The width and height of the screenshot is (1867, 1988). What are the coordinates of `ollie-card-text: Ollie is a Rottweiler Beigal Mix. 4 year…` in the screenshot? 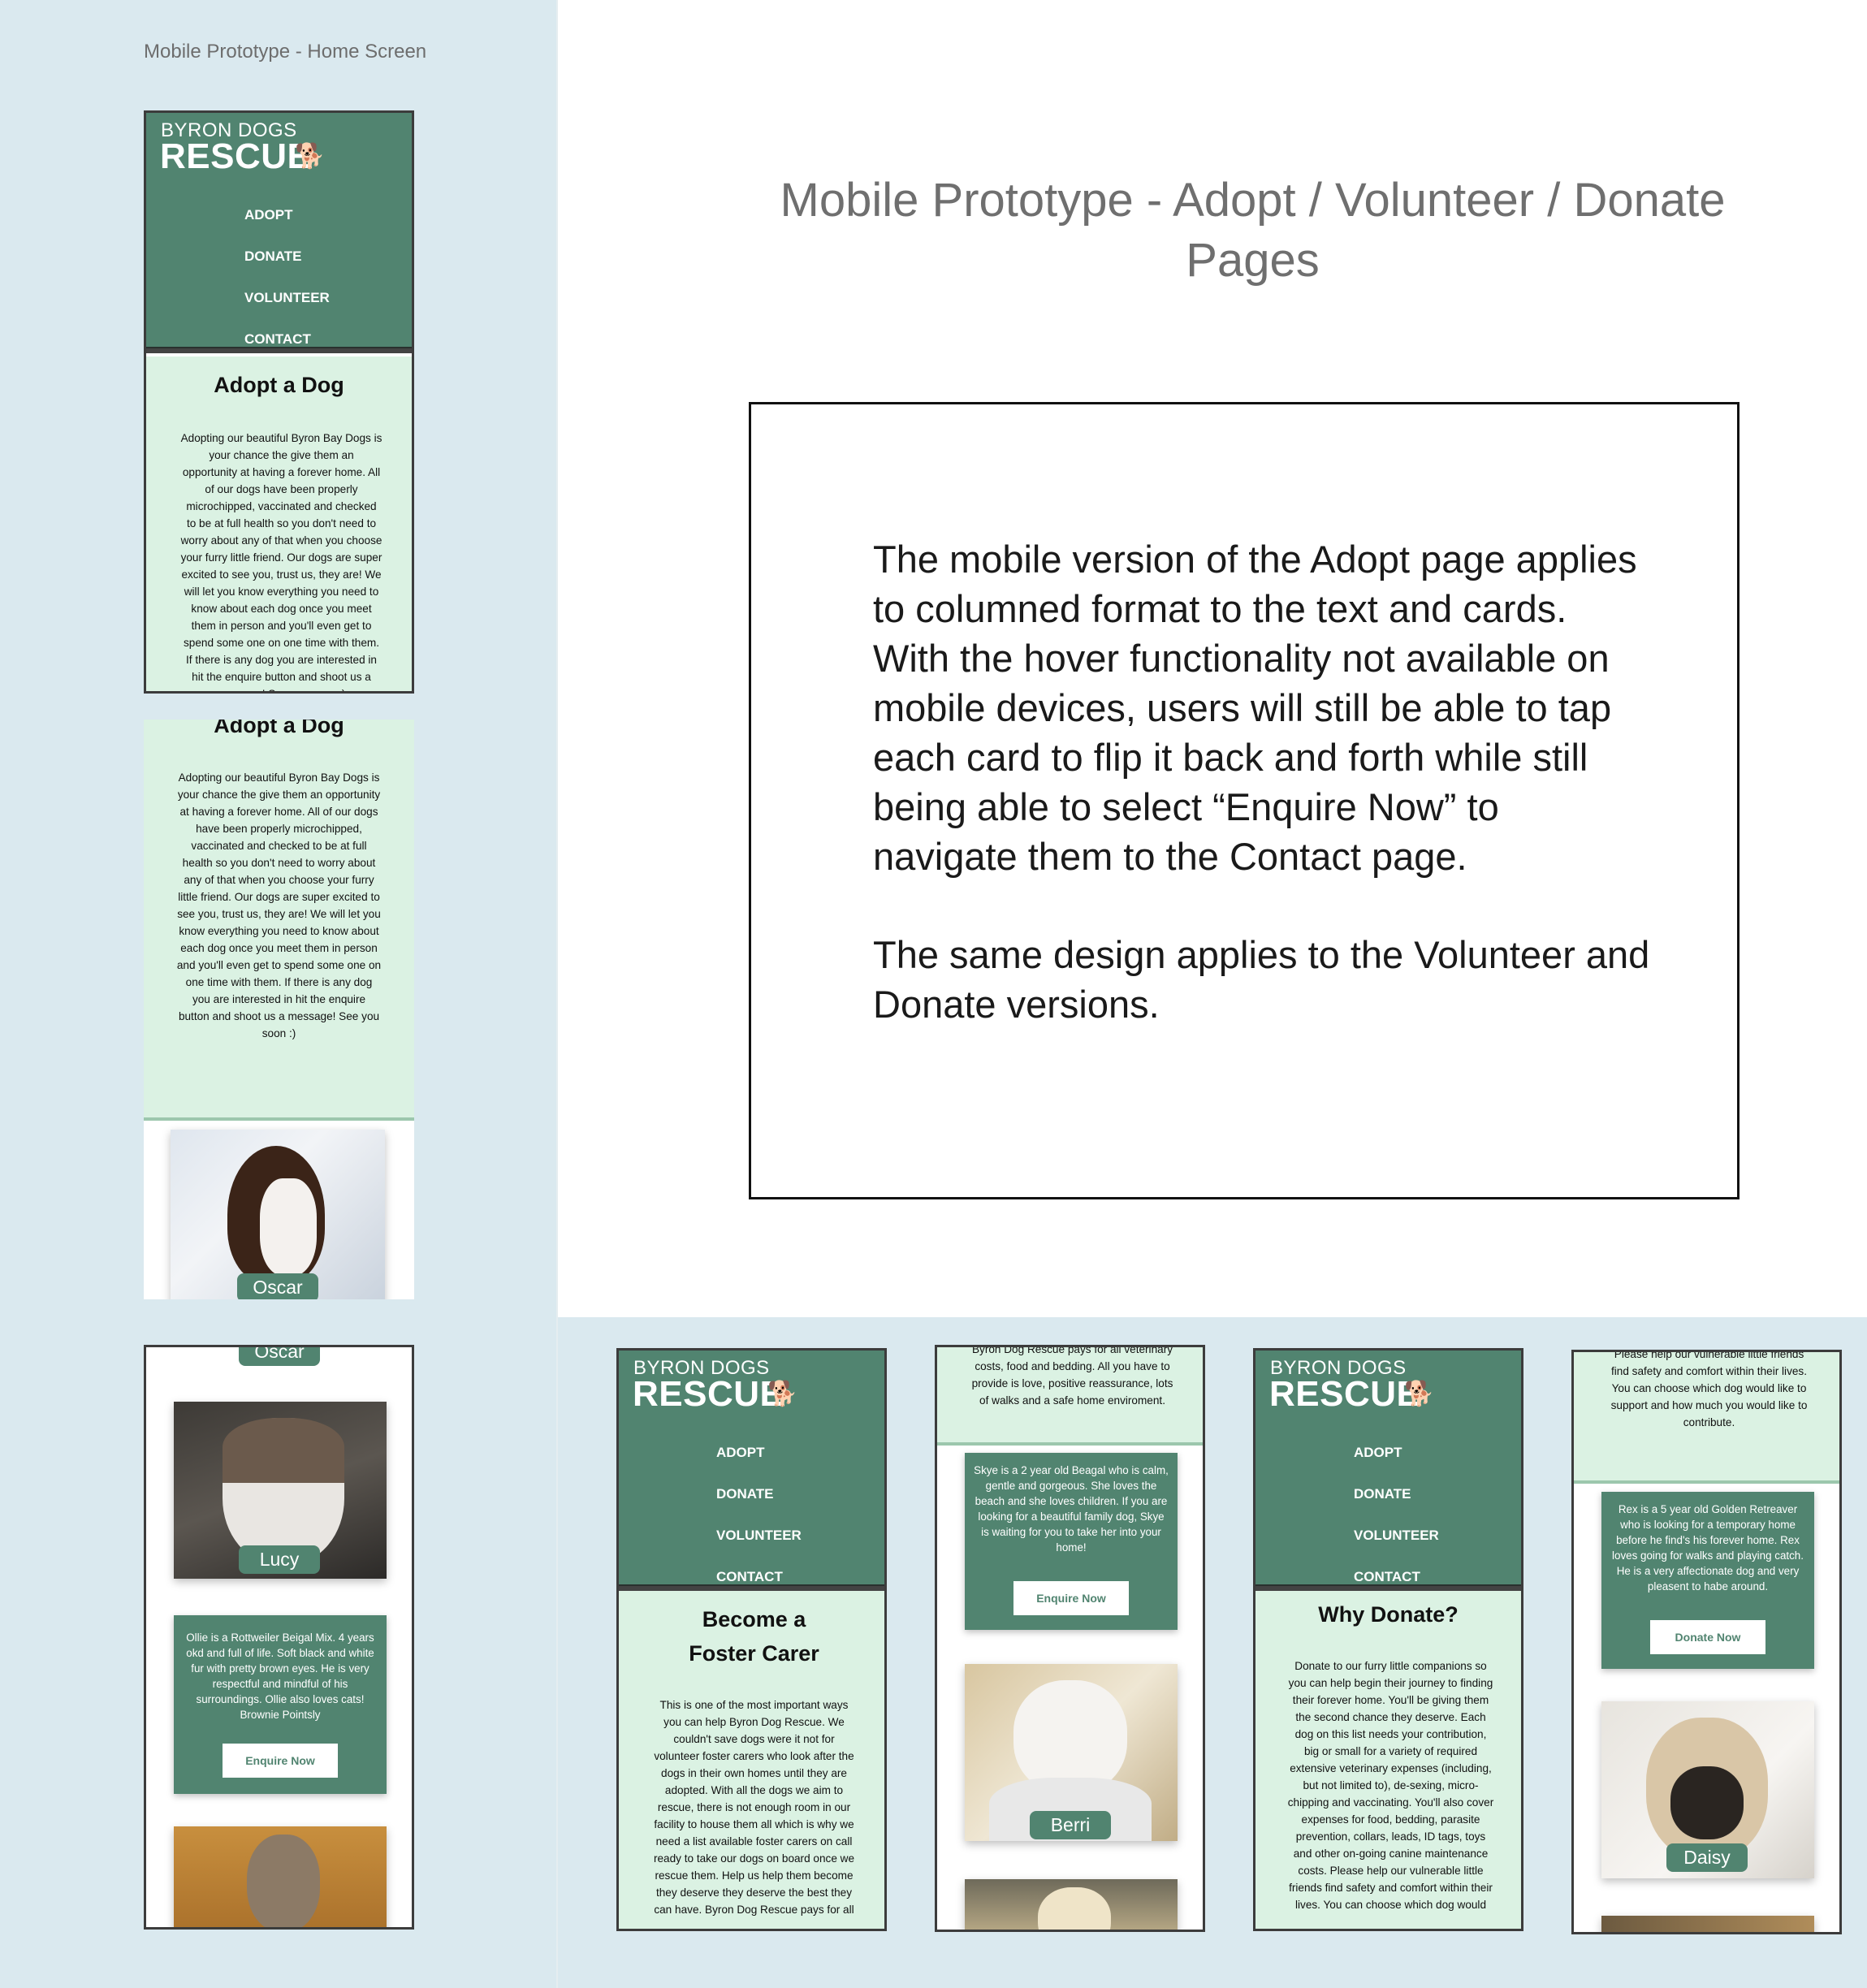 It's located at (280, 1676).